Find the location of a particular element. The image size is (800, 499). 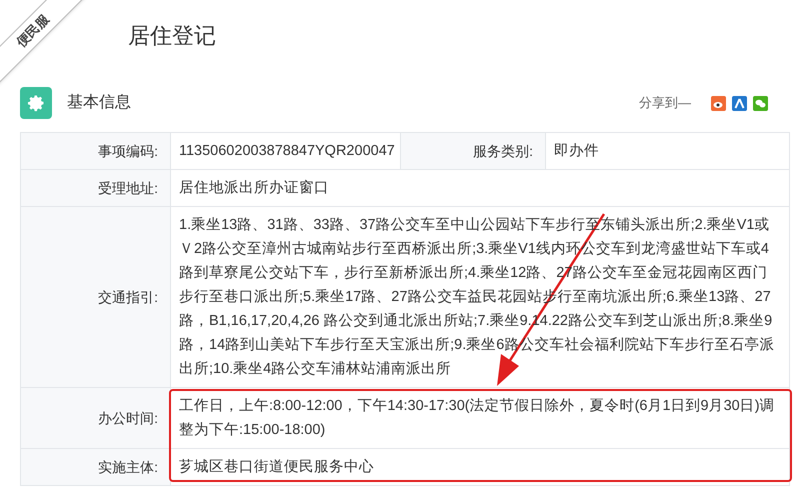

field-label: 受理地址: is located at coordinates (96, 188).